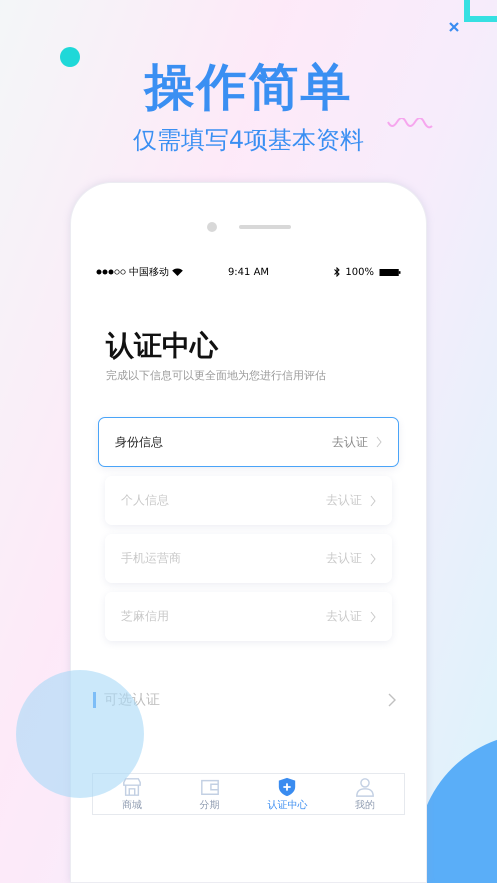  What do you see at coordinates (216, 376) in the screenshot?
I see `page-subtitle: 完成以下信息可以更全面地为您进行信用评估` at bounding box center [216, 376].